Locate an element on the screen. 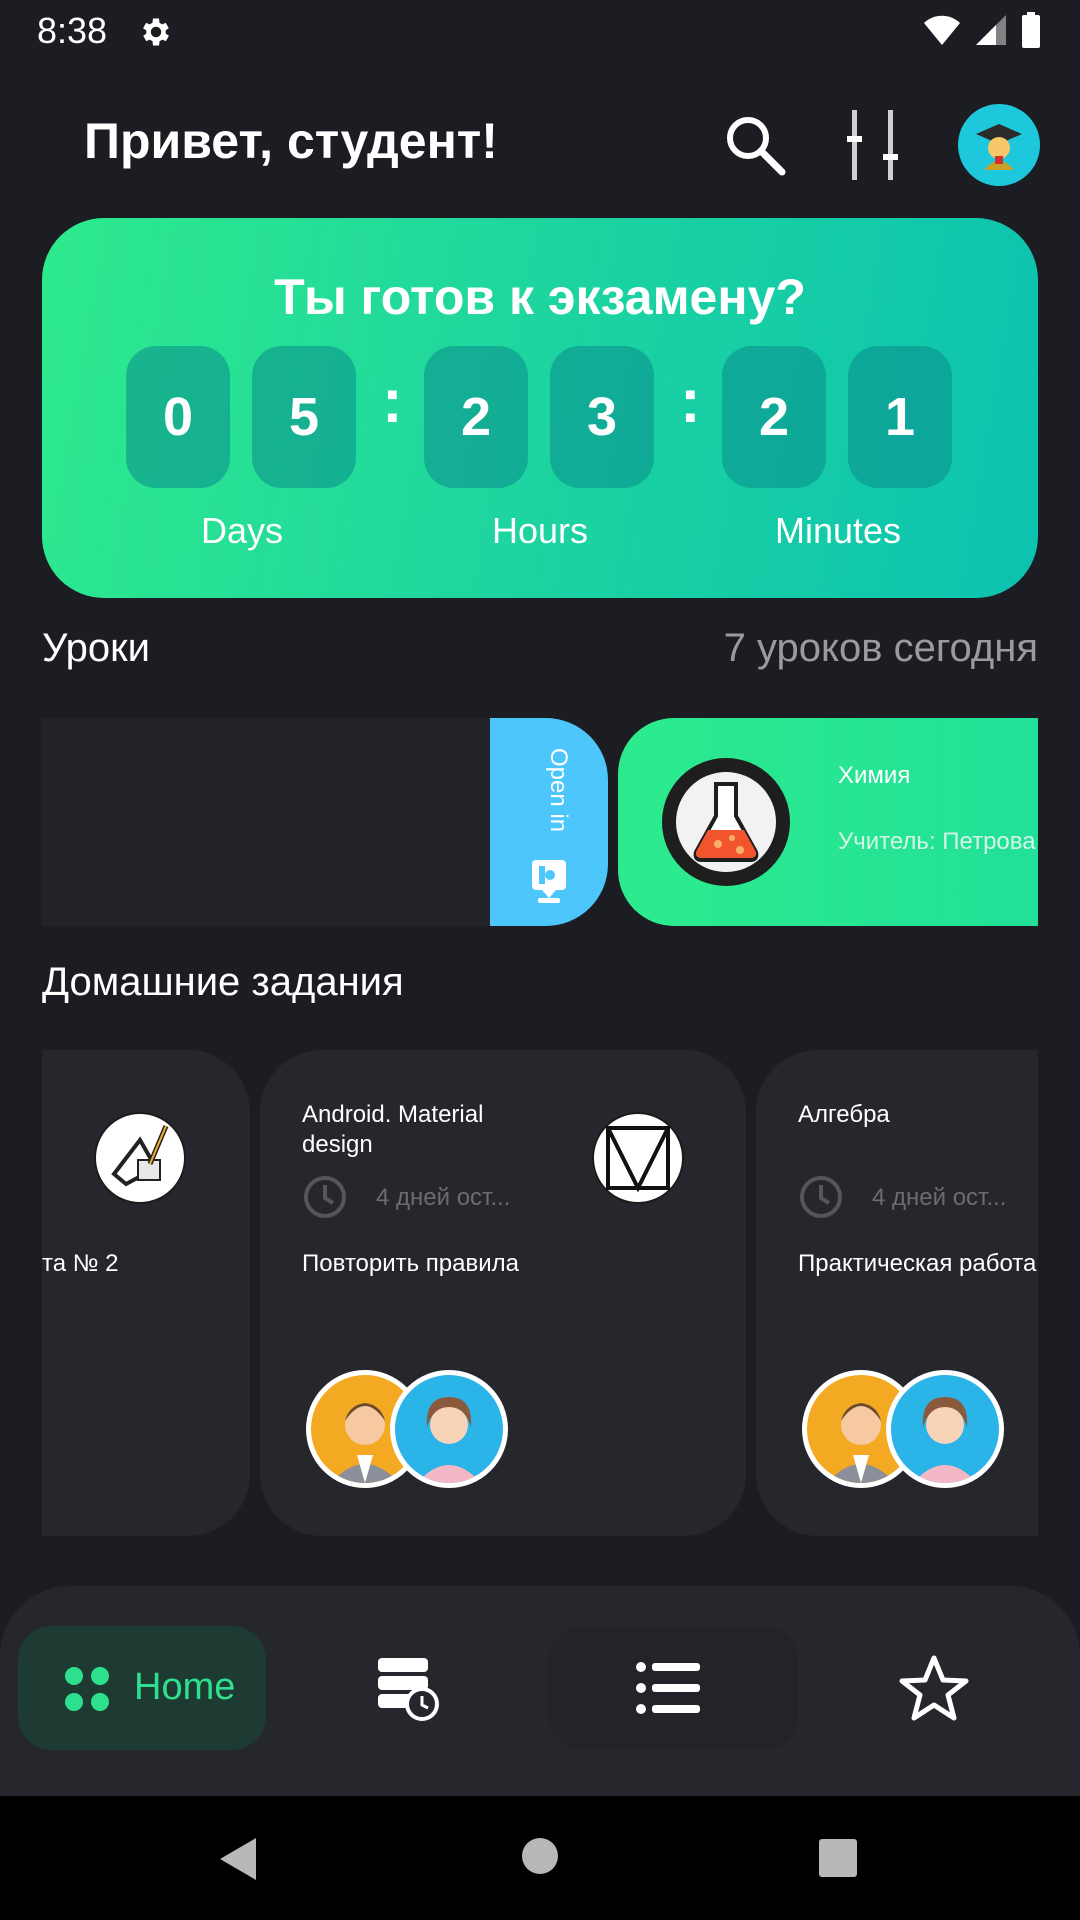 Image resolution: width=1080 pixels, height=1920 pixels. homework-subject: Алгебра is located at coordinates (844, 1114).